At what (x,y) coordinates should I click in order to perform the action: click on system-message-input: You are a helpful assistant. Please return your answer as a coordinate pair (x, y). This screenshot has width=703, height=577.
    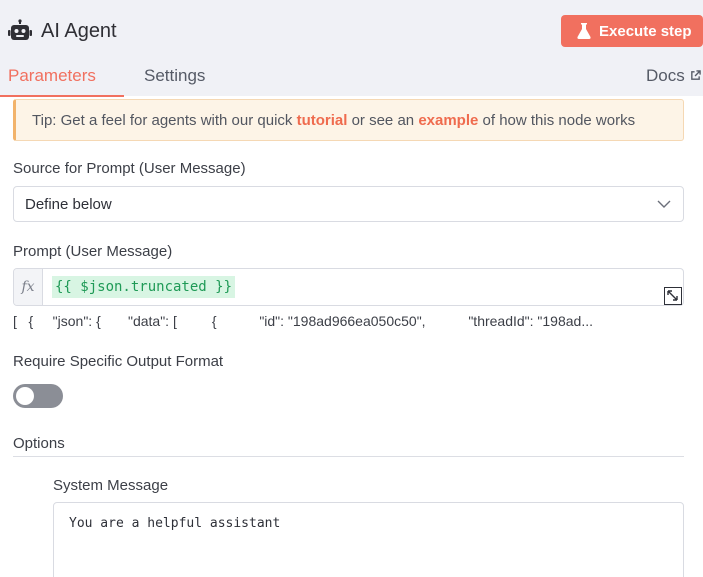
    Looking at the image, I should click on (368, 539).